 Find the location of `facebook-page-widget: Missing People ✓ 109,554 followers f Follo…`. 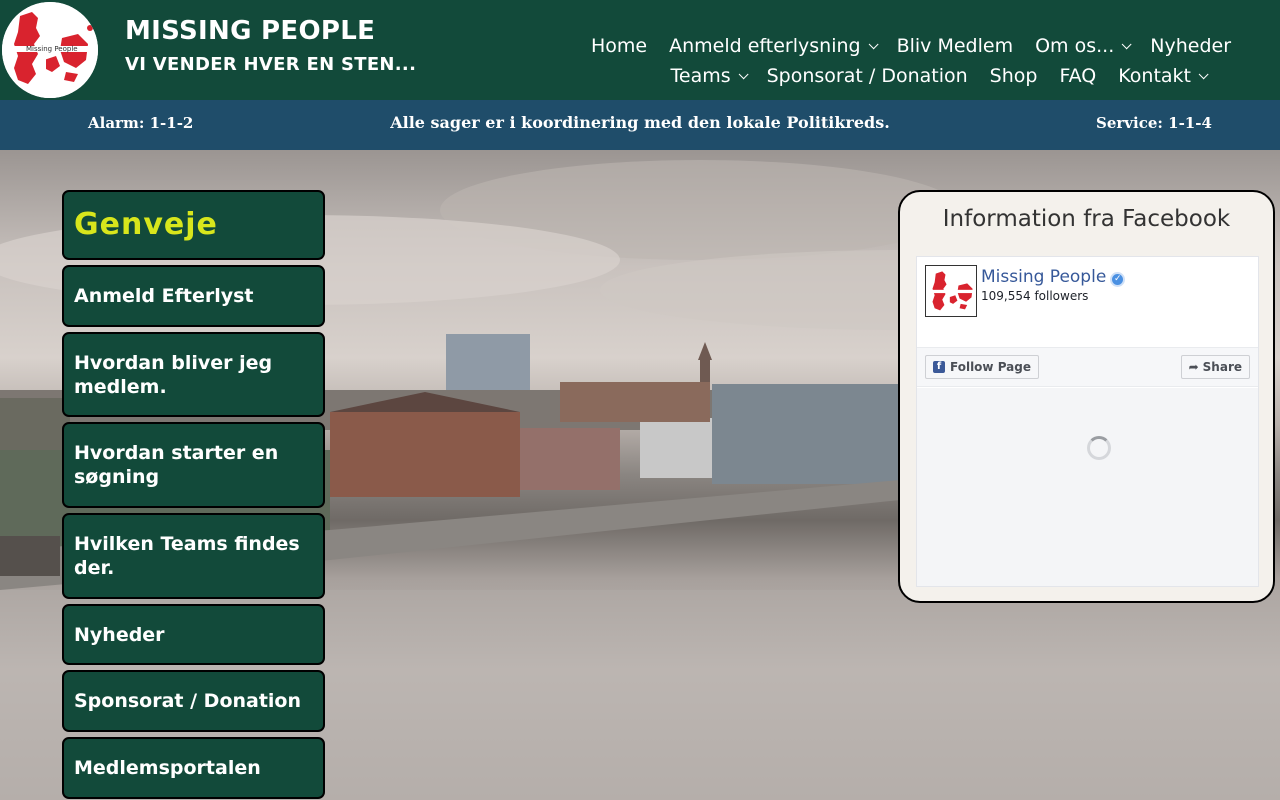

facebook-page-widget: Missing People ✓ 109,554 followers f Follo… is located at coordinates (1087, 421).